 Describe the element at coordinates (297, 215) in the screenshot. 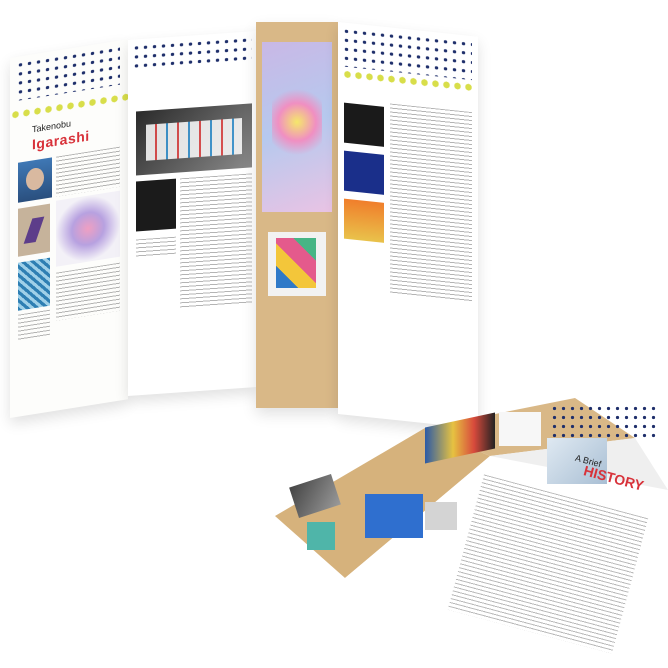

I see `brochure-panel-center` at that location.